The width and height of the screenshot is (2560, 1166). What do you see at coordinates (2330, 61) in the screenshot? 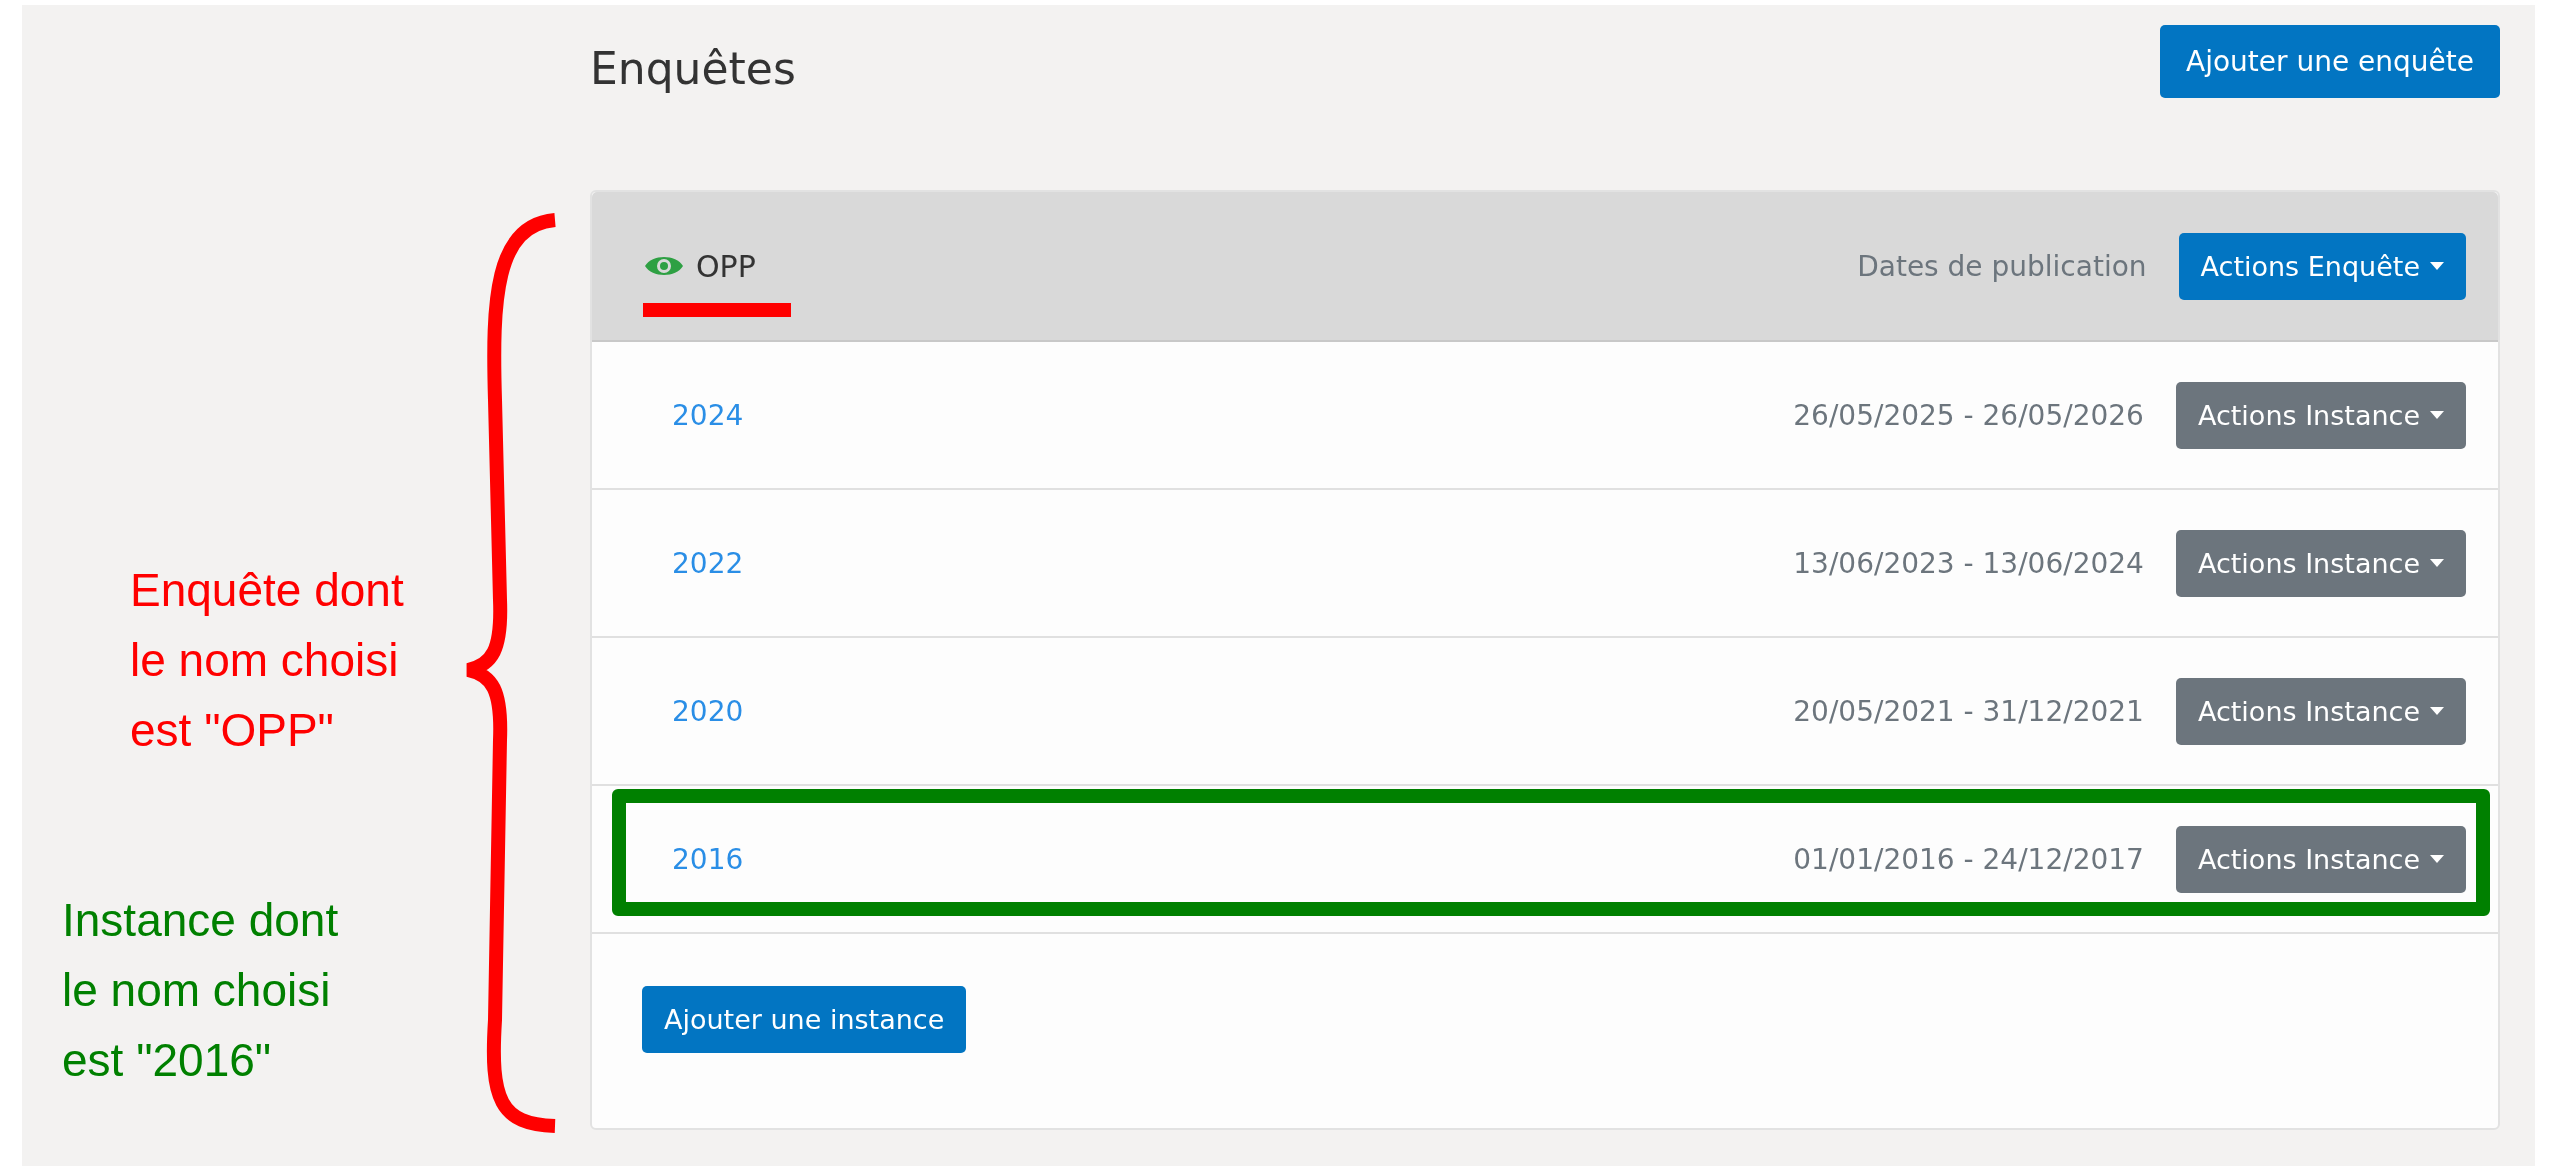
I see `add-survey-button: Ajouter une enquête` at bounding box center [2330, 61].